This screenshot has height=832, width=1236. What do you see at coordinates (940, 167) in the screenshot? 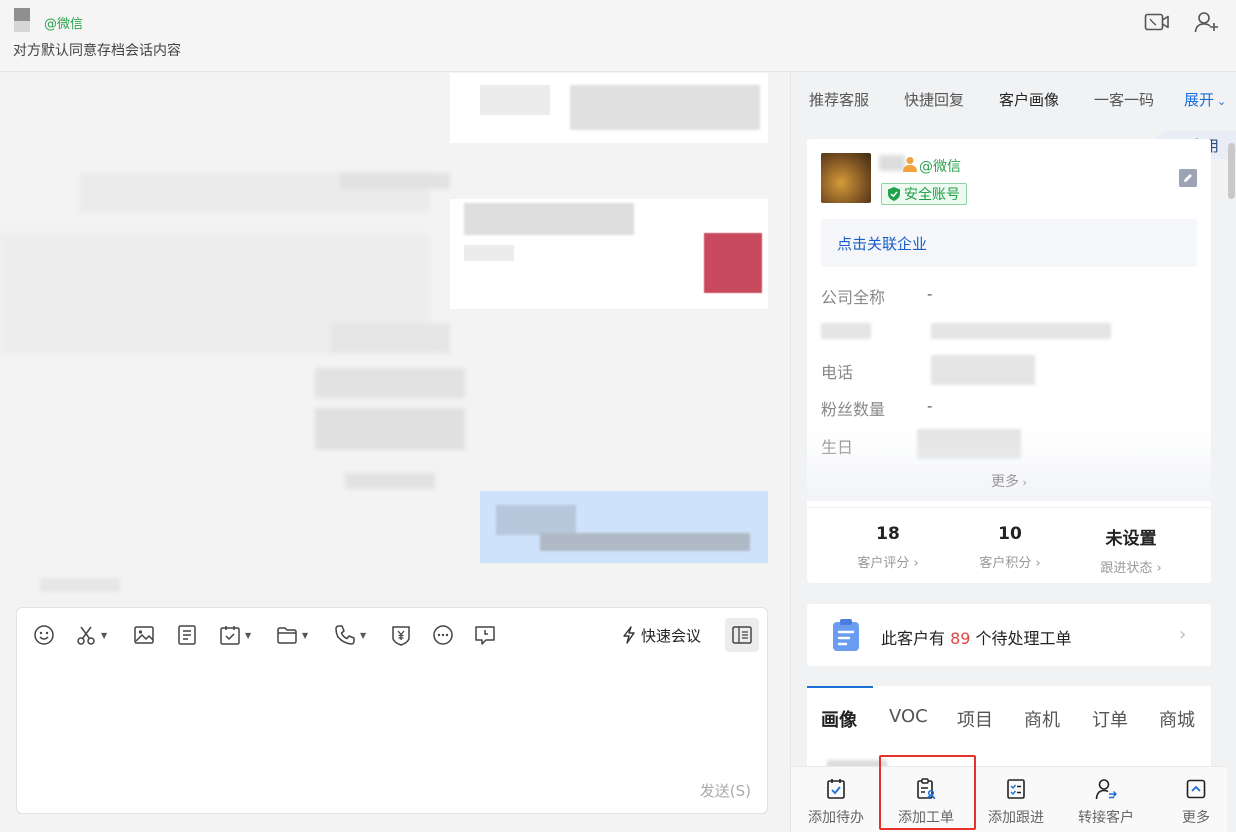
I see `customer-source-tag: @微信` at bounding box center [940, 167].